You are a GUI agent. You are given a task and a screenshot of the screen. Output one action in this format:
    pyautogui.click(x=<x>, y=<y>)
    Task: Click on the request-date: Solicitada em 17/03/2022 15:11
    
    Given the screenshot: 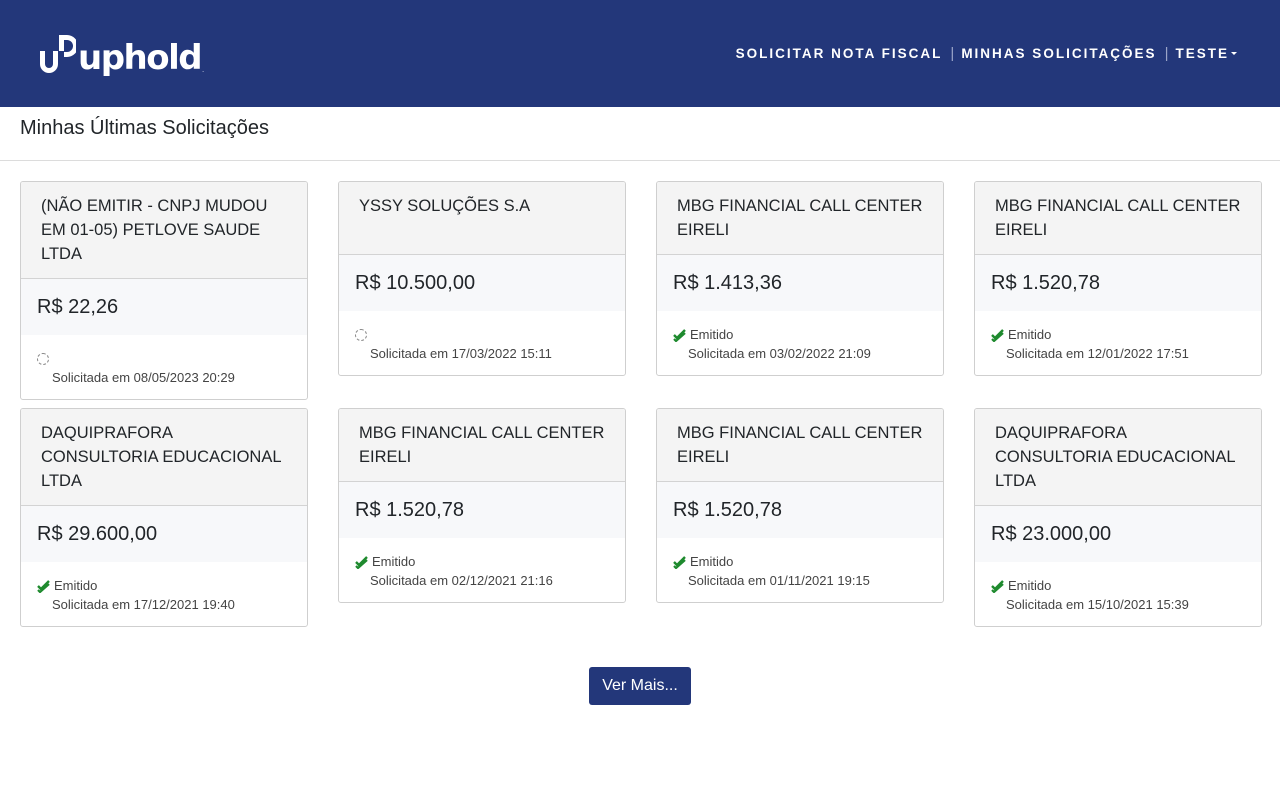 What is the action you would take?
    pyautogui.click(x=461, y=353)
    